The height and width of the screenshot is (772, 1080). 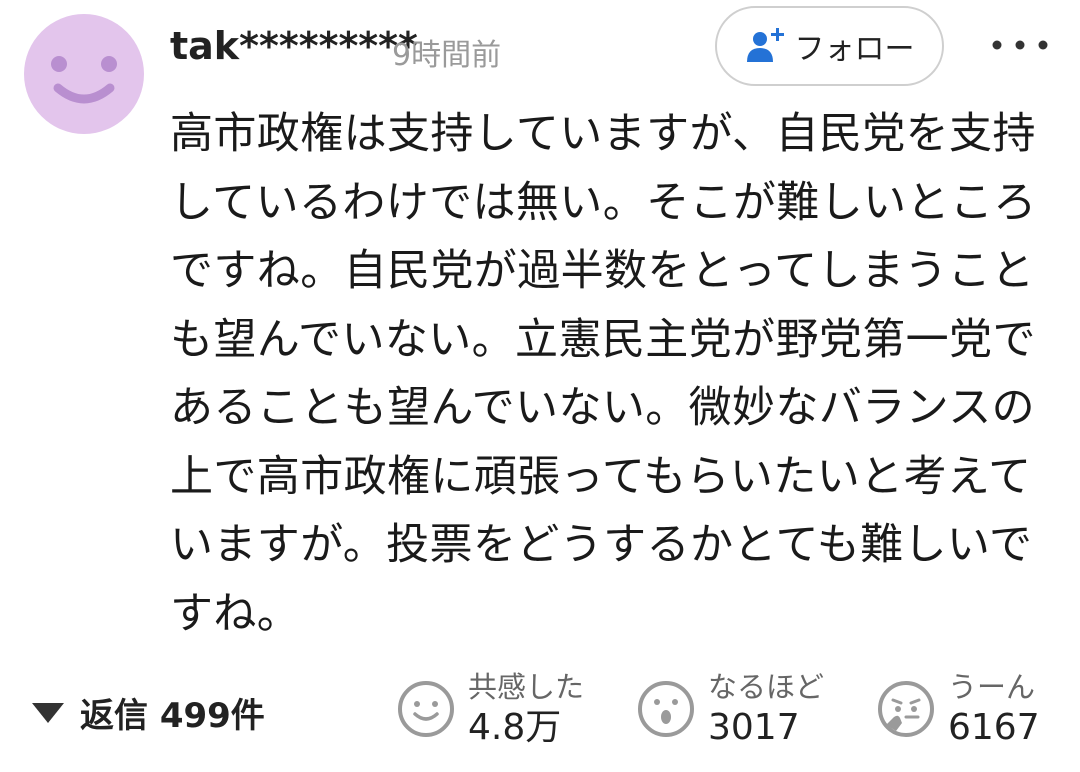 I want to click on add-user-icon, so click(x=765, y=45).